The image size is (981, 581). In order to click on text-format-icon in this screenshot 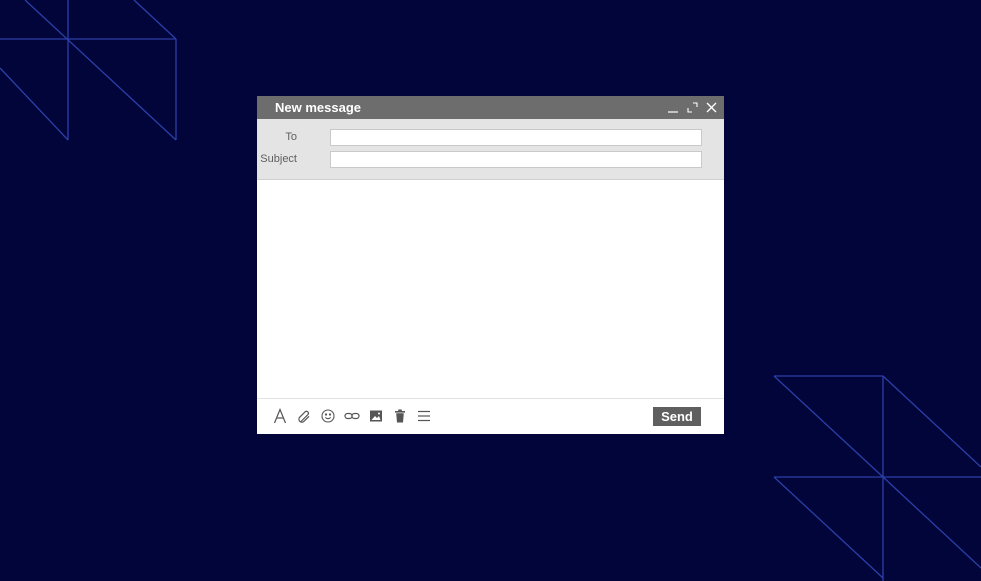, I will do `click(280, 416)`.